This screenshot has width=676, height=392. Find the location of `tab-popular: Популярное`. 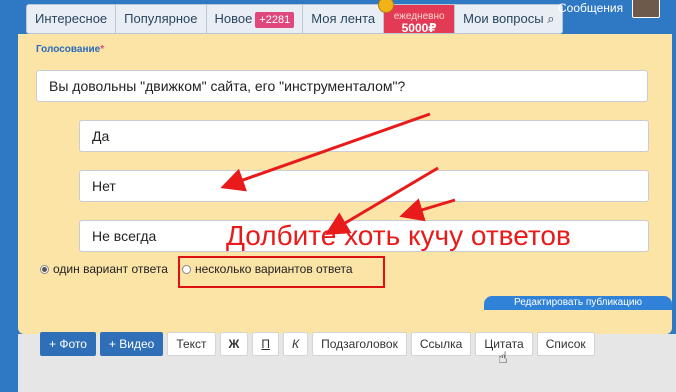

tab-popular: Популярное is located at coordinates (161, 19).